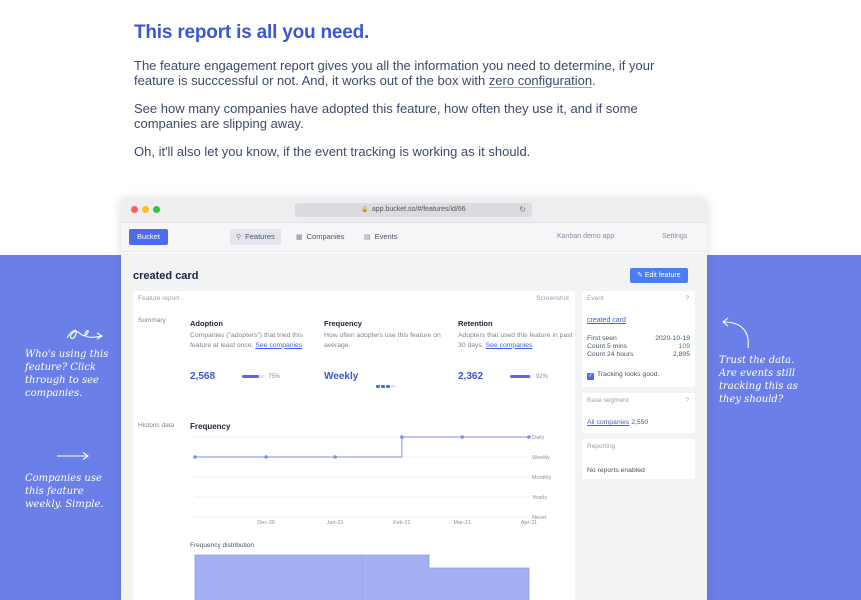  Describe the element at coordinates (362, 577) in the screenshot. I see `frequency-distribution-chart` at that location.